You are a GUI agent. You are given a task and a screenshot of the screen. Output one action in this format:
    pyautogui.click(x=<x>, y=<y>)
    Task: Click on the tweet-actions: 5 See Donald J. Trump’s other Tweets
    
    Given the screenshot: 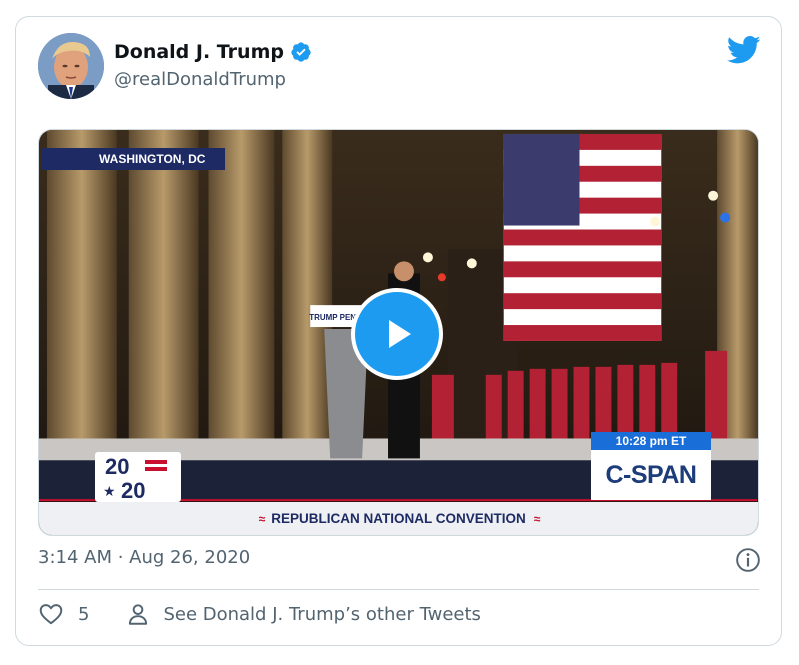 What is the action you would take?
    pyautogui.click(x=259, y=614)
    